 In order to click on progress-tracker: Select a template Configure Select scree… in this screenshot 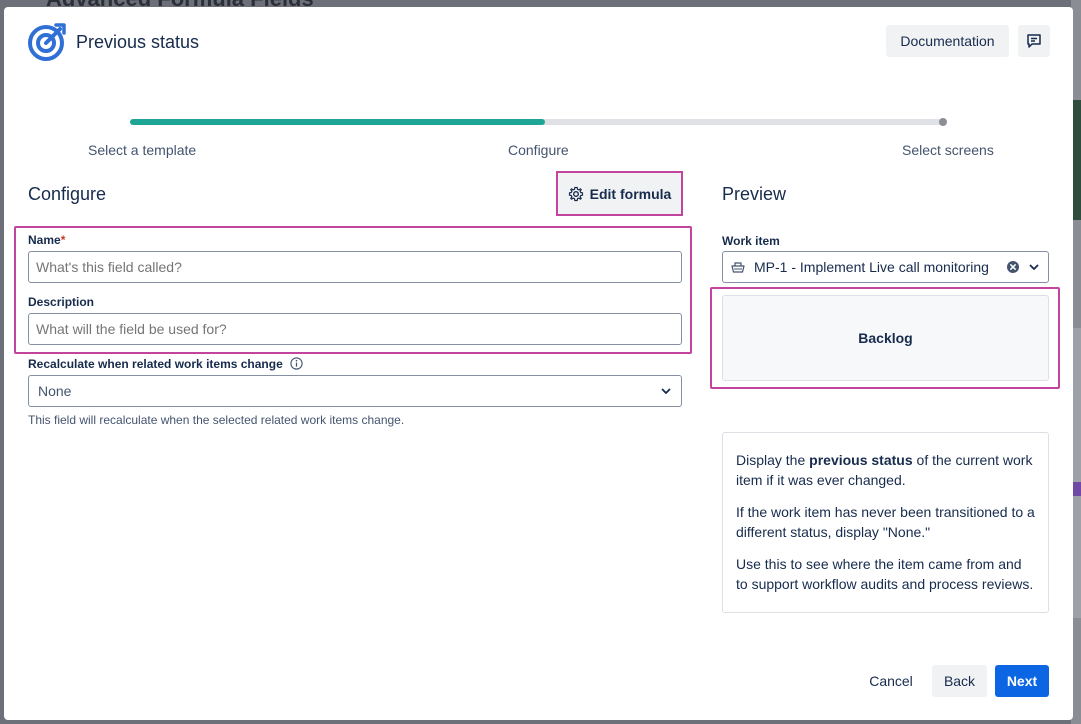, I will do `click(538, 140)`.